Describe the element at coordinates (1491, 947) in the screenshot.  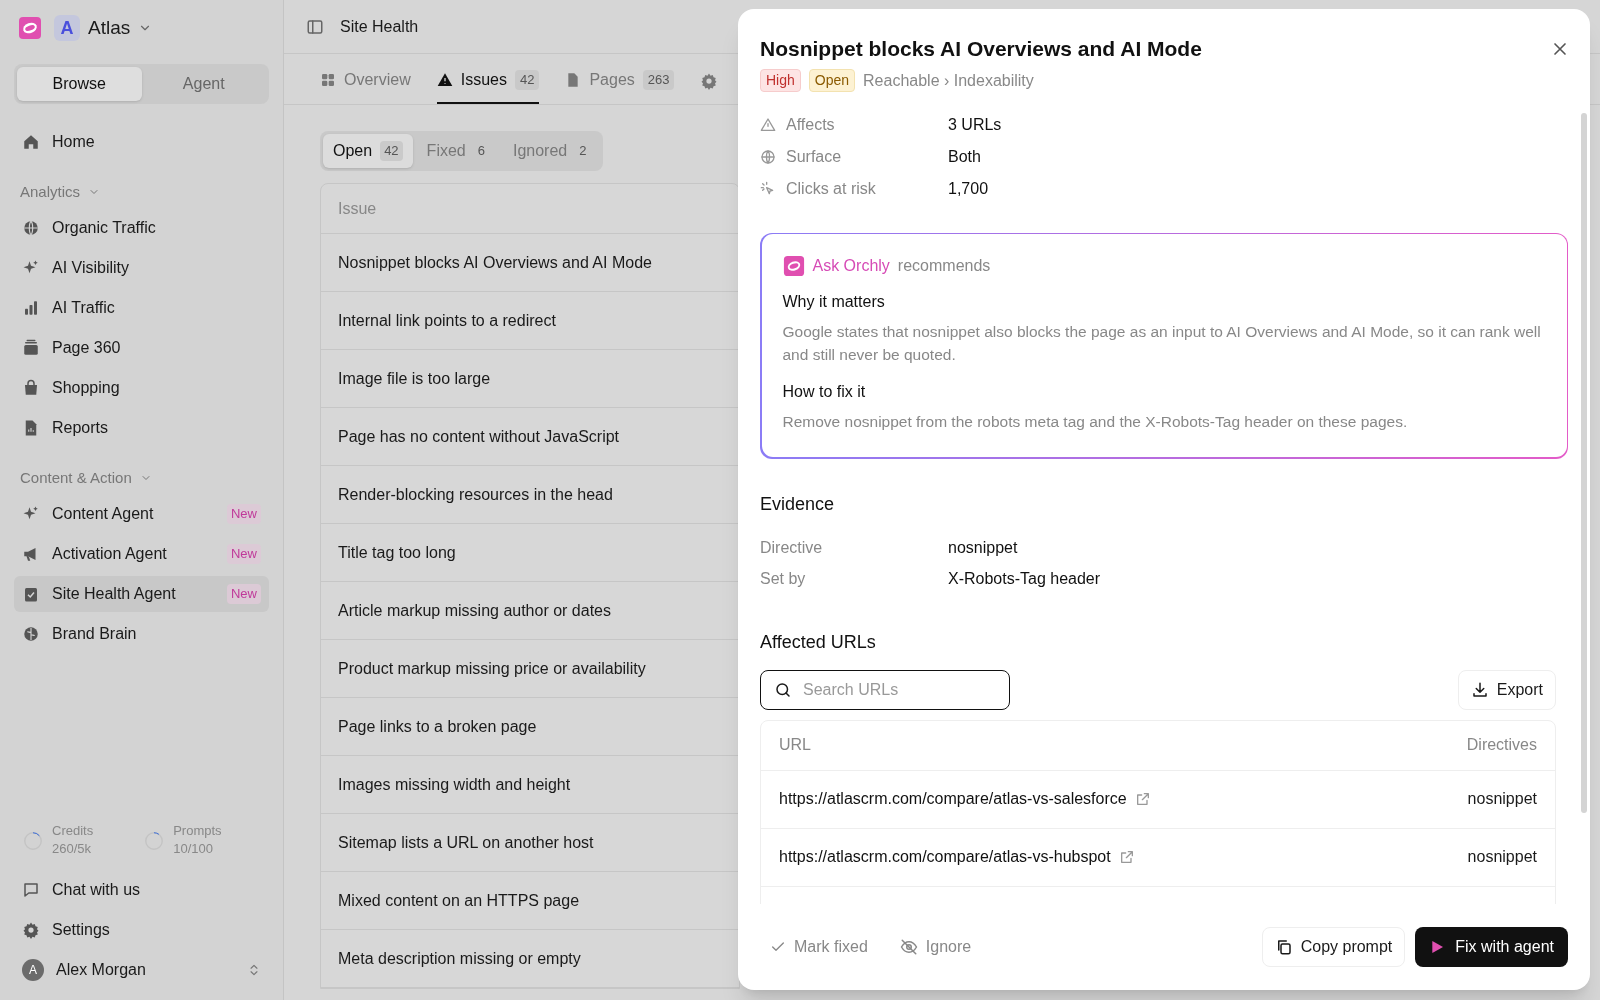
I see `fix-with-agent-button: Fix with agent` at that location.